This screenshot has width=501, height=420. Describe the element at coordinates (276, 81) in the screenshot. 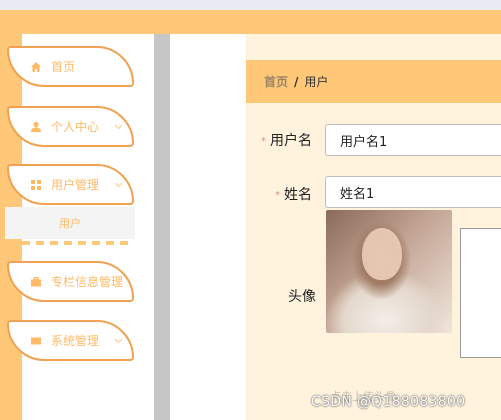

I see `breadcrumb-home: 首页` at that location.